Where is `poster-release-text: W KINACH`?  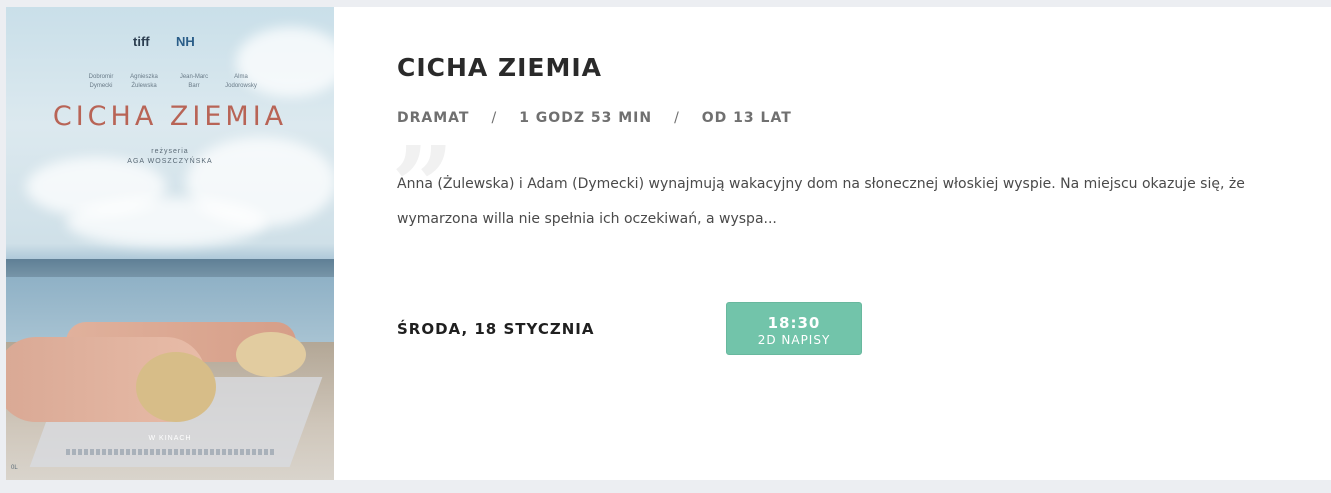
poster-release-text: W KINACH is located at coordinates (170, 438).